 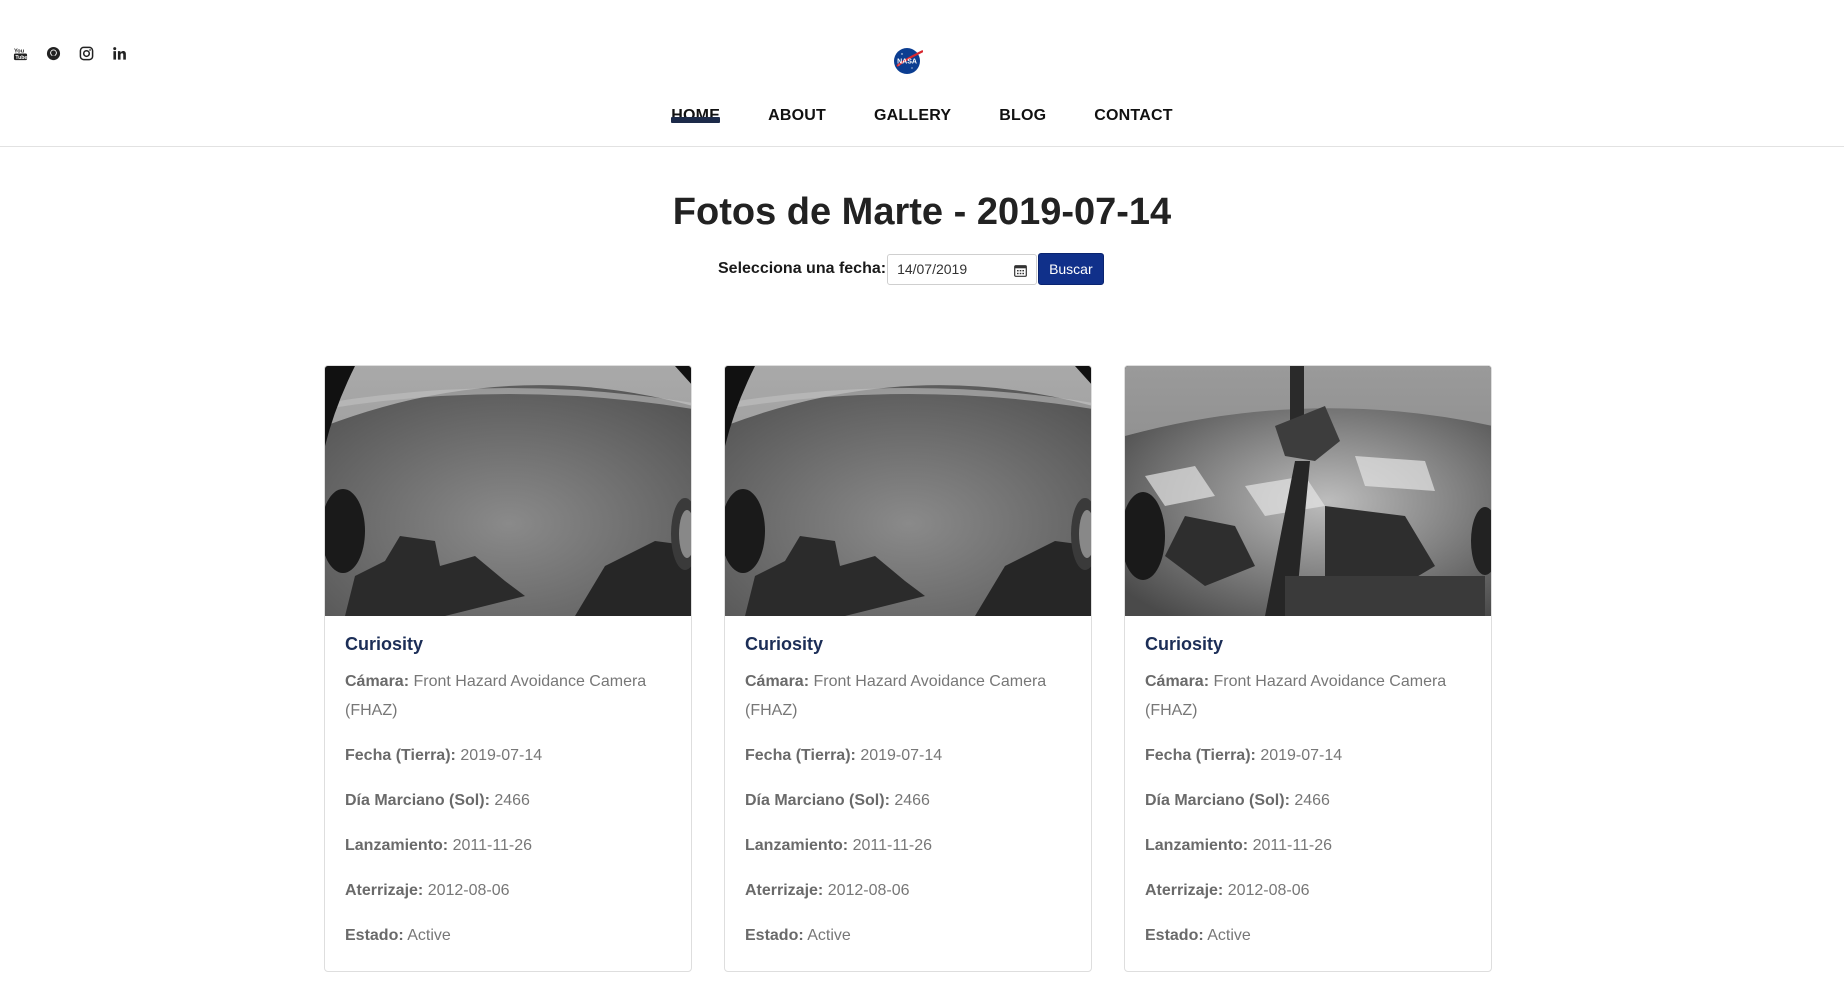 What do you see at coordinates (922, 212) in the screenshot?
I see `page-title: Fotos de Marte - 2019-07-14` at bounding box center [922, 212].